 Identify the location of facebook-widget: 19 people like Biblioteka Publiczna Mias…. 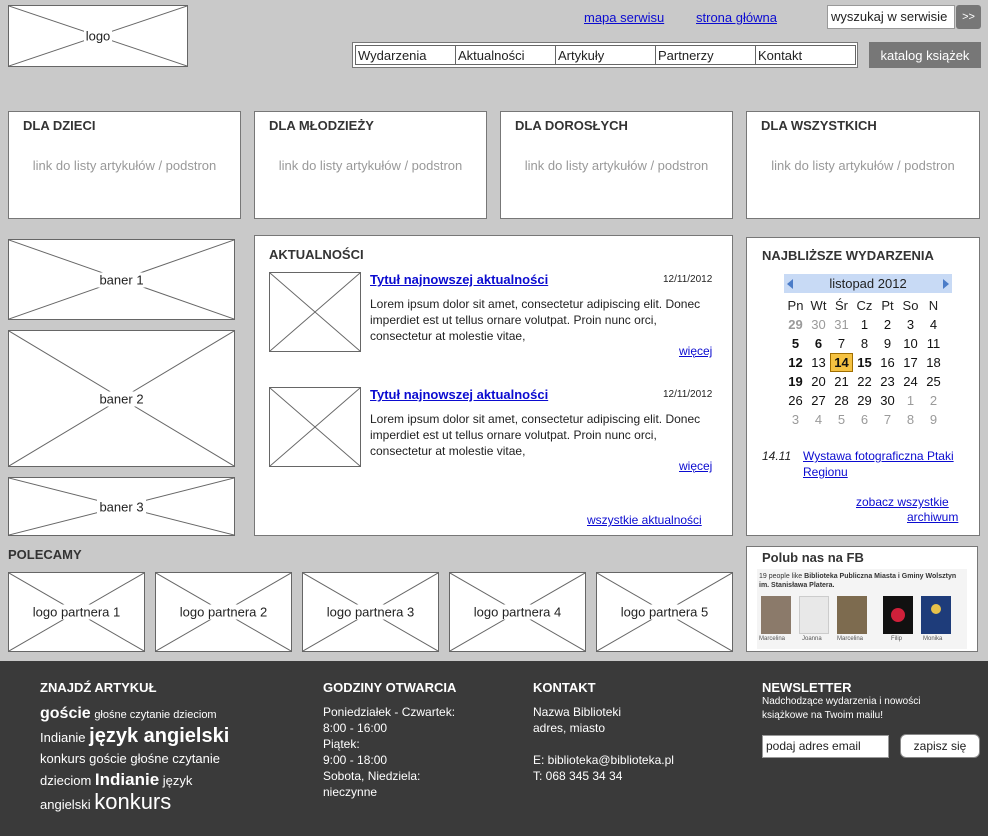
(862, 609).